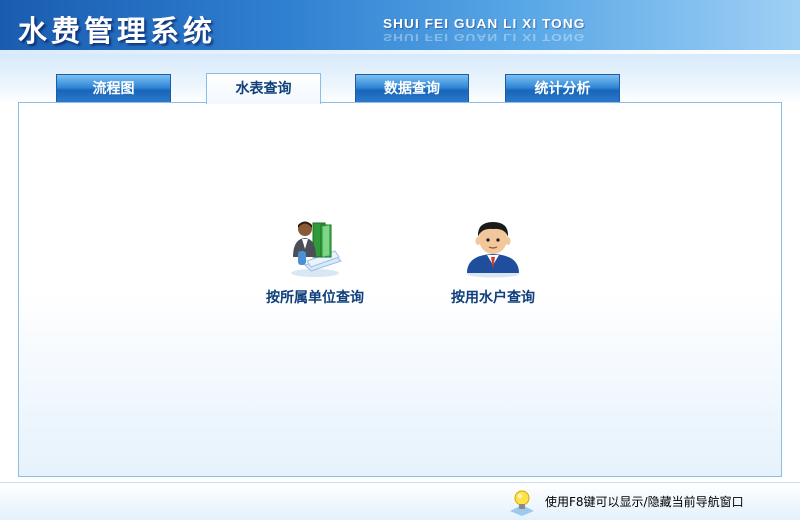  Describe the element at coordinates (484, 23) in the screenshot. I see `app-subtitle: SHUI FEI GUAN LI XI TONG` at that location.